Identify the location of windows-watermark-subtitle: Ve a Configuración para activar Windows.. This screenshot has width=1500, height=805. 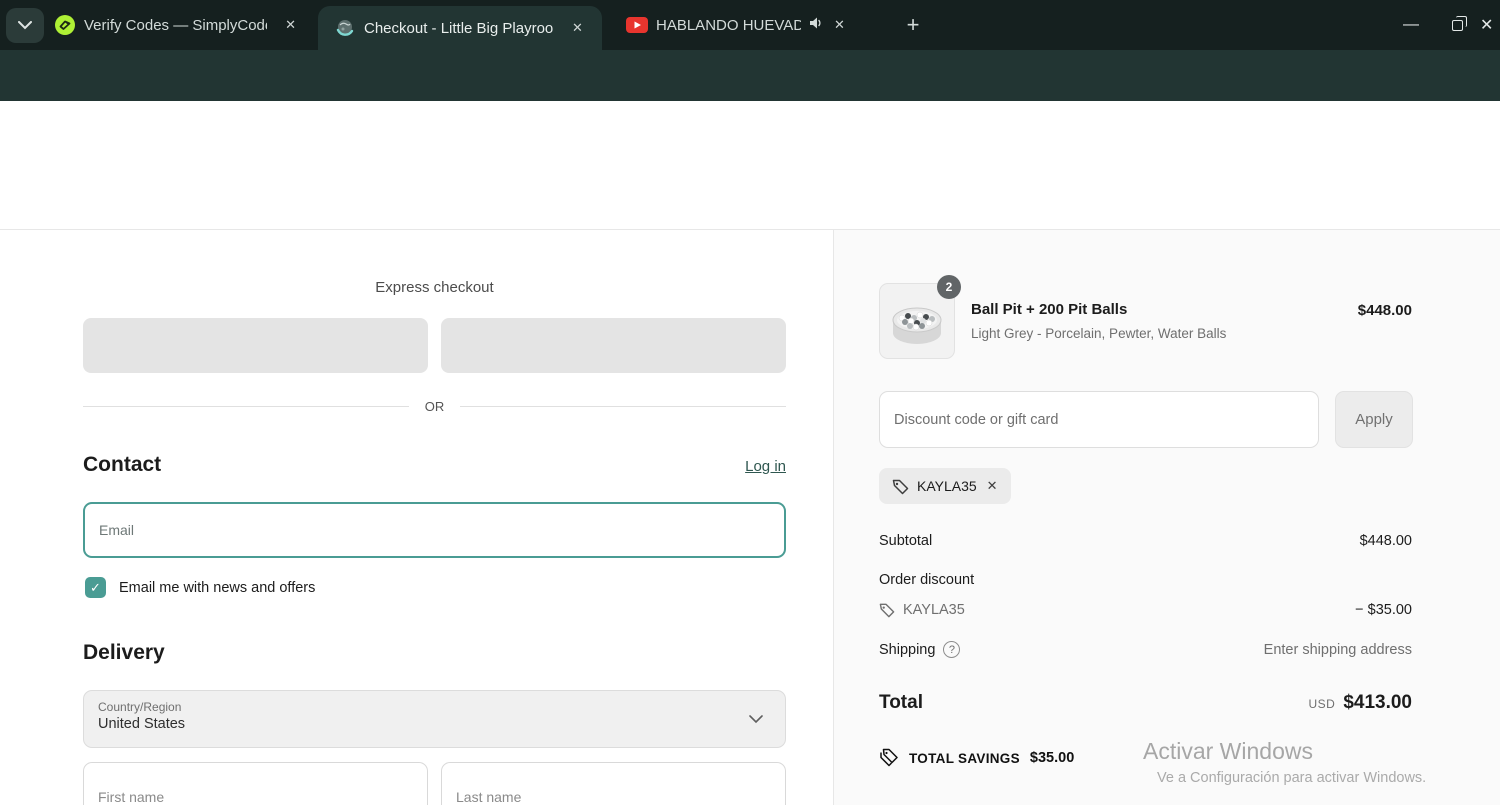
(1292, 778).